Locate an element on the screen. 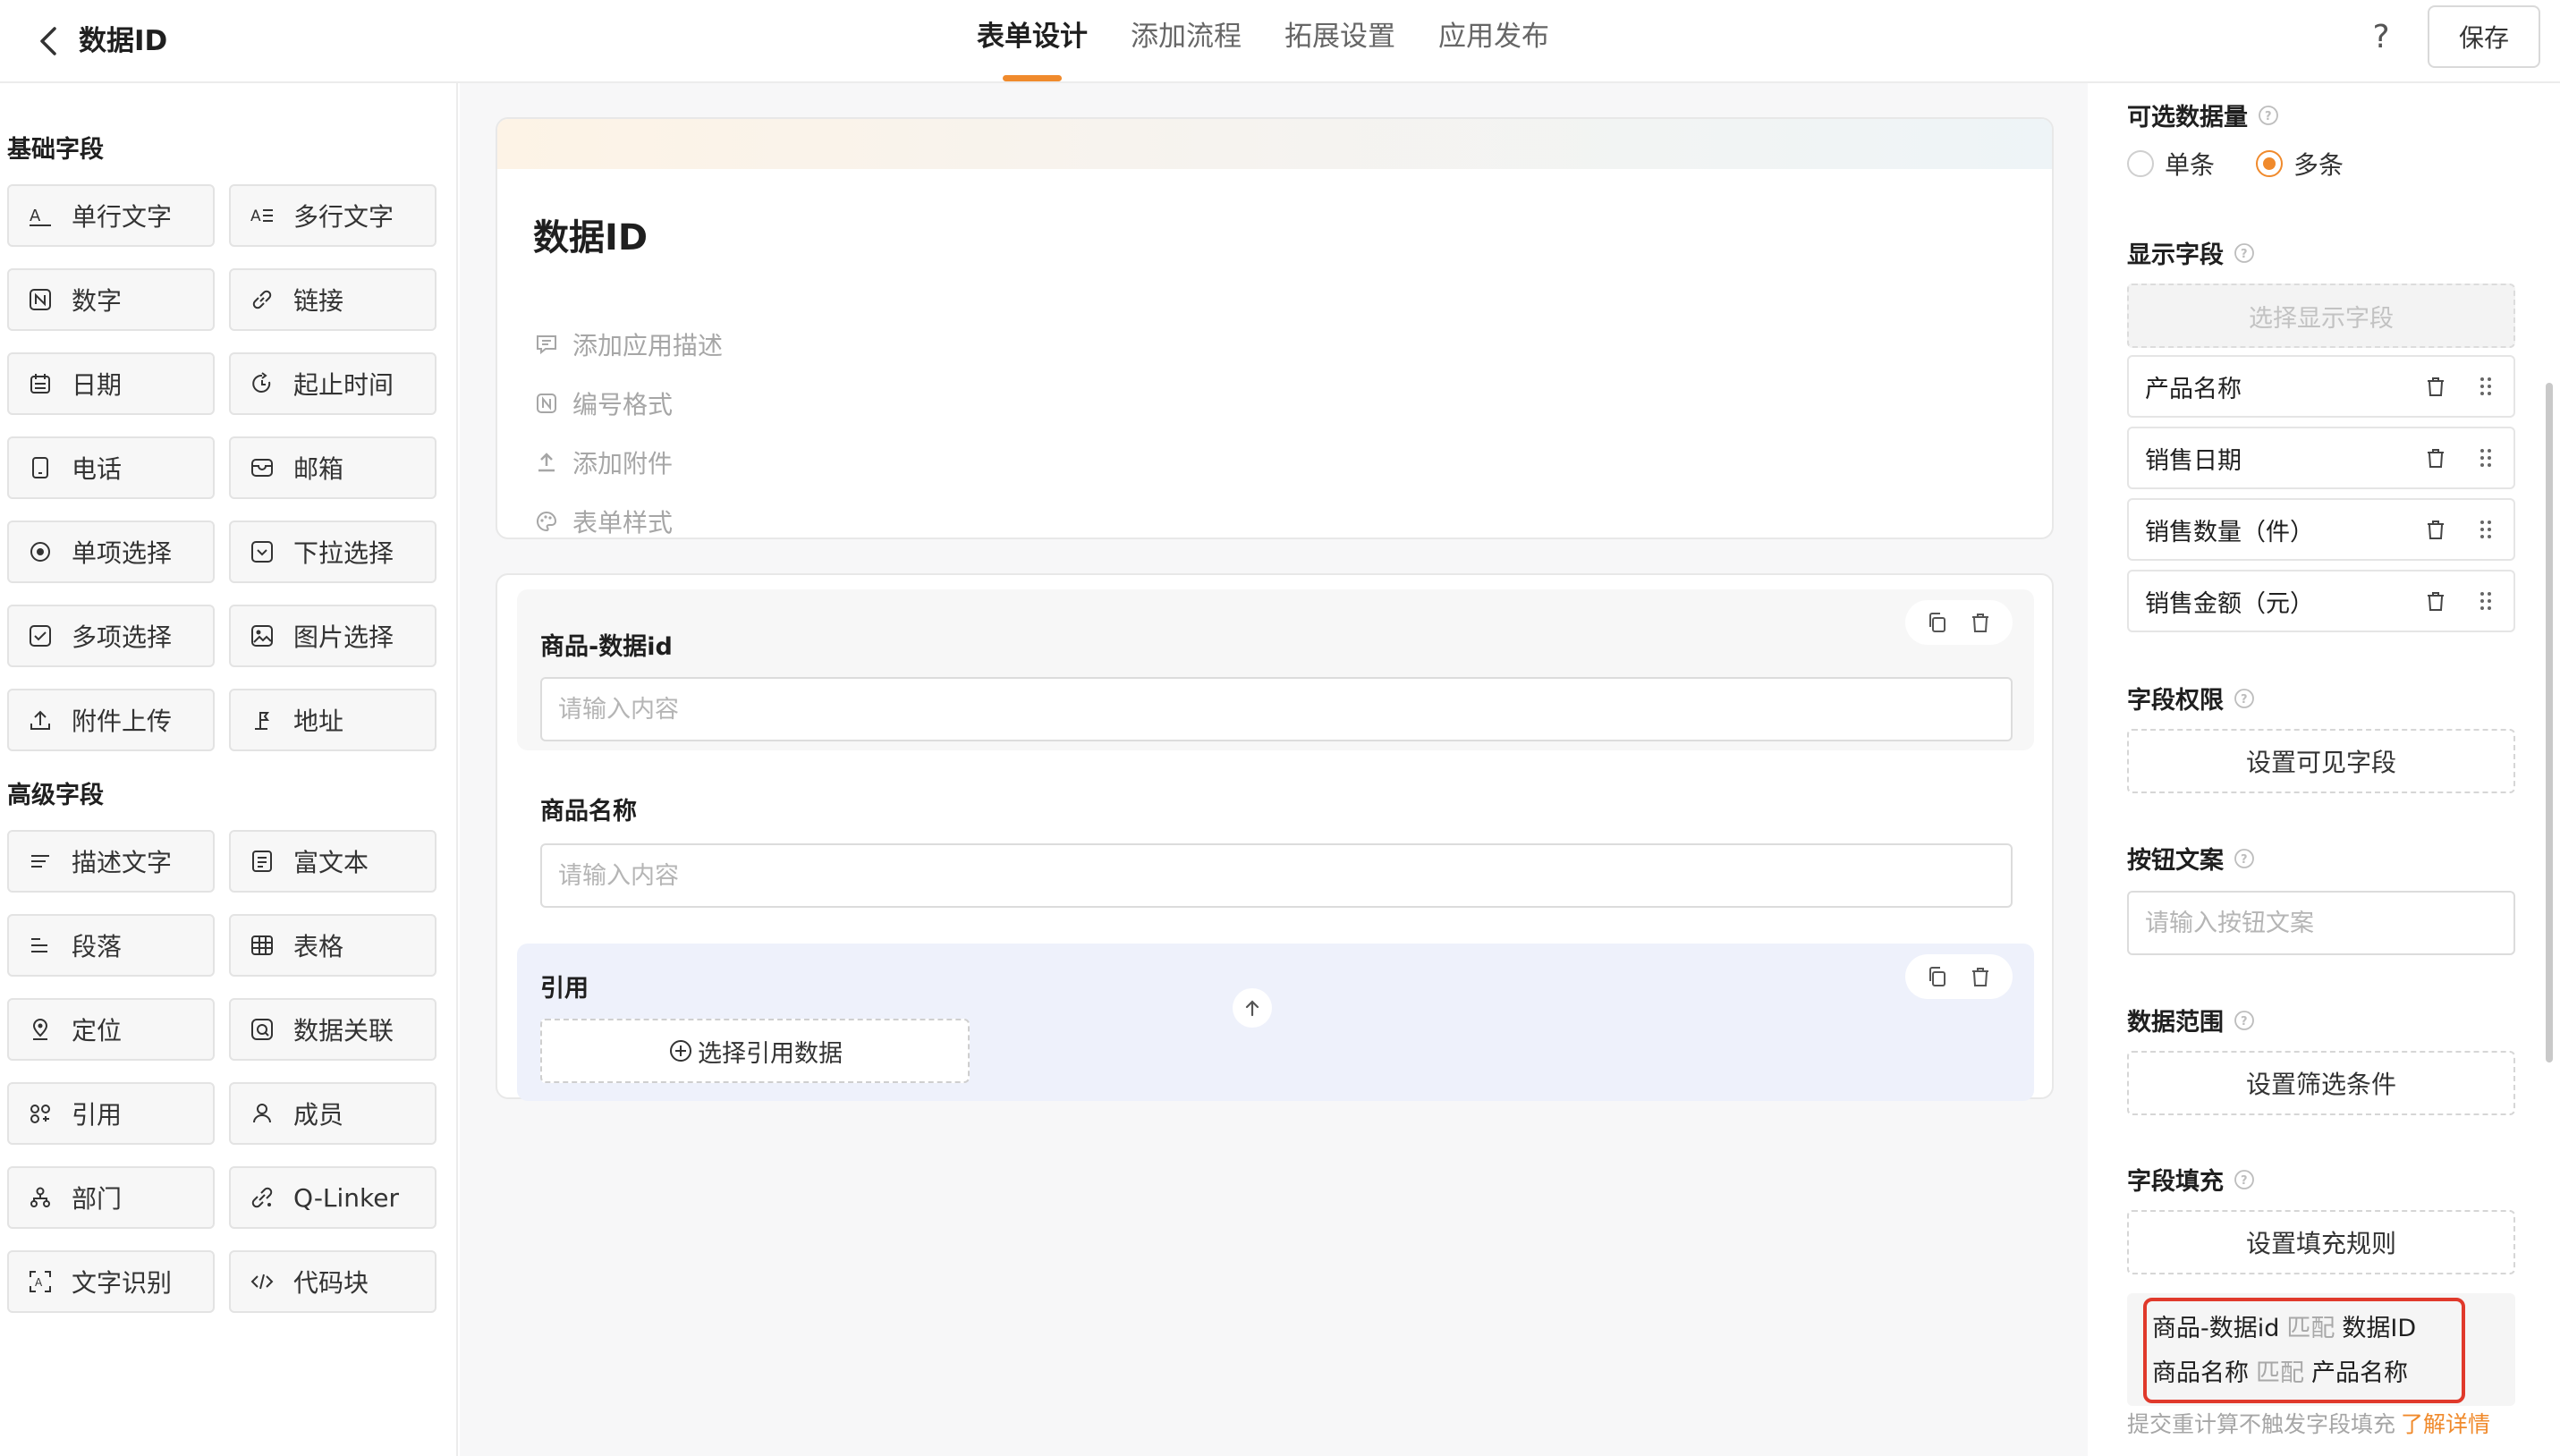 This screenshot has height=1456, width=2560. field-text-recognition: A 文字识别 is located at coordinates (111, 1281).